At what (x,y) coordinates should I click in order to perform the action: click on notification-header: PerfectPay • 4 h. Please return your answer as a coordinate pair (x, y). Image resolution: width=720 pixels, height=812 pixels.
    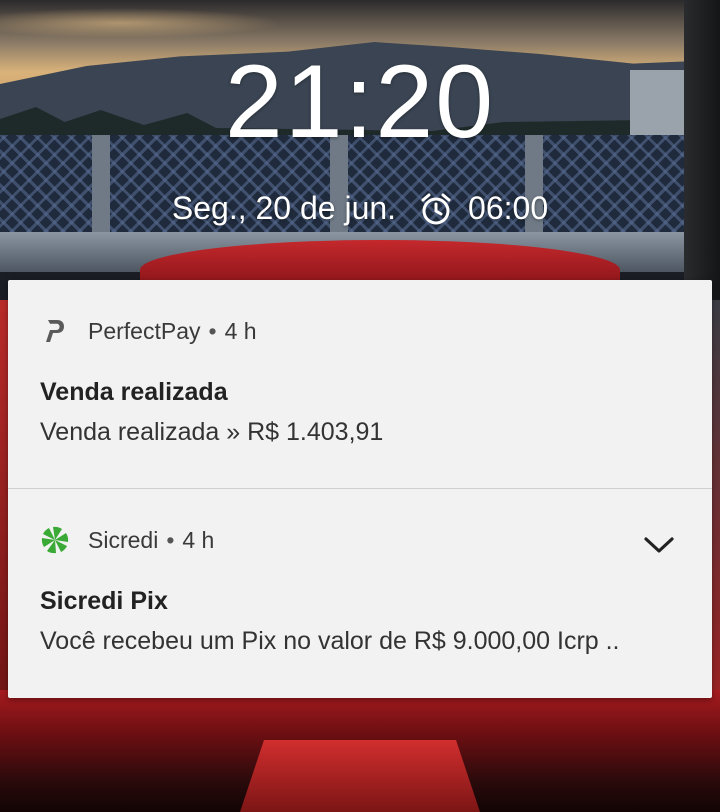
    Looking at the image, I should click on (148, 331).